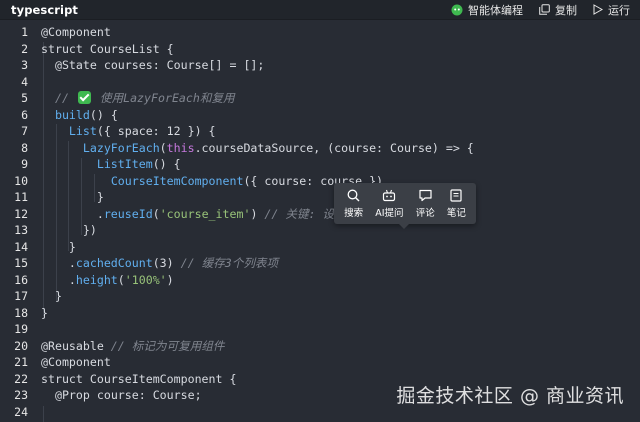  I want to click on code-text: CourseItemComponent({ course: course }), so click(247, 180).